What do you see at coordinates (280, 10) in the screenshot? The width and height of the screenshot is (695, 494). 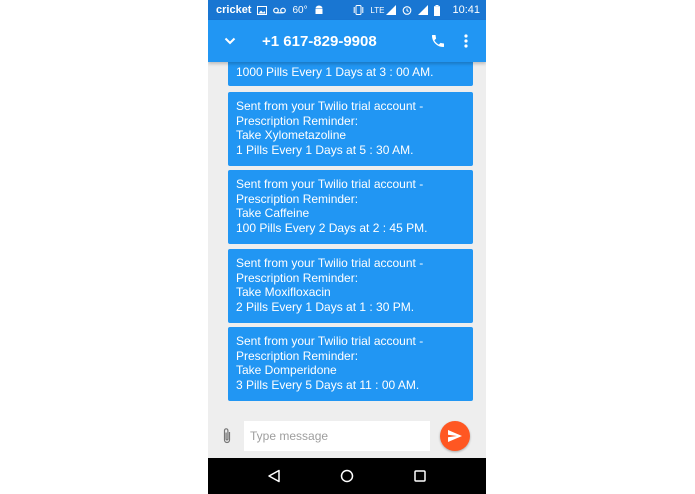 I see `voicemail-icon` at bounding box center [280, 10].